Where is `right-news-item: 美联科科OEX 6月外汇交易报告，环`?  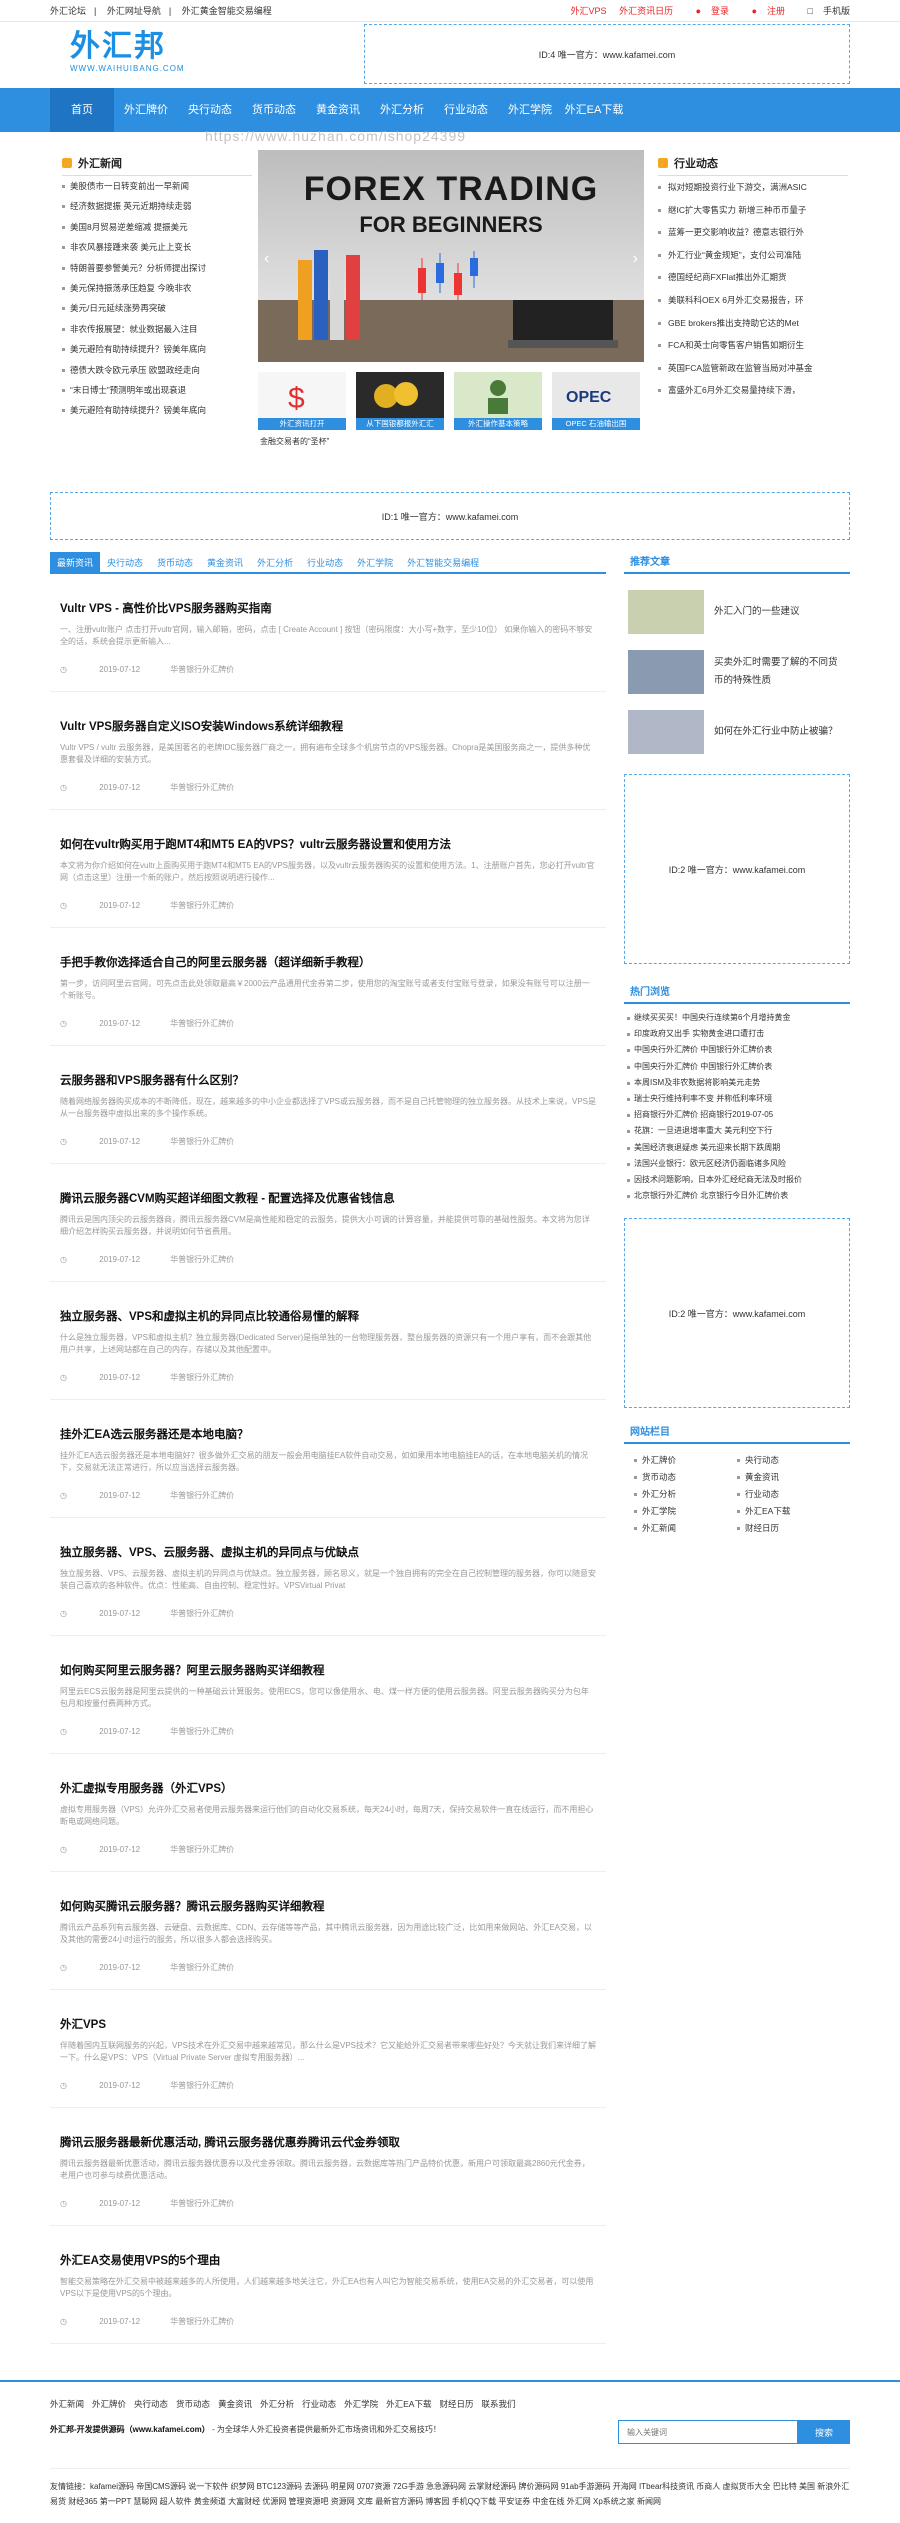
right-news-item: 美联科科OEX 6月外汇交易报告，环 is located at coordinates (753, 300).